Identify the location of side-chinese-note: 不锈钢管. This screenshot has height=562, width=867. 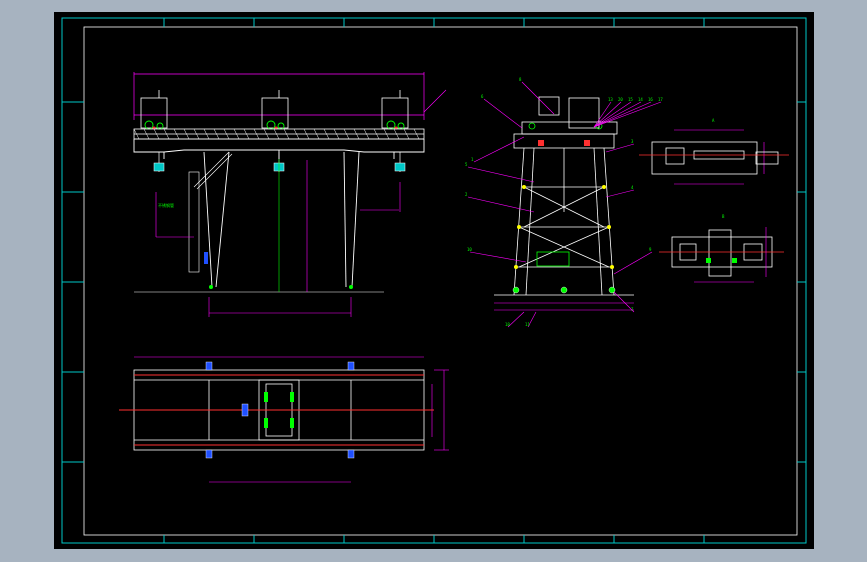
(166, 205).